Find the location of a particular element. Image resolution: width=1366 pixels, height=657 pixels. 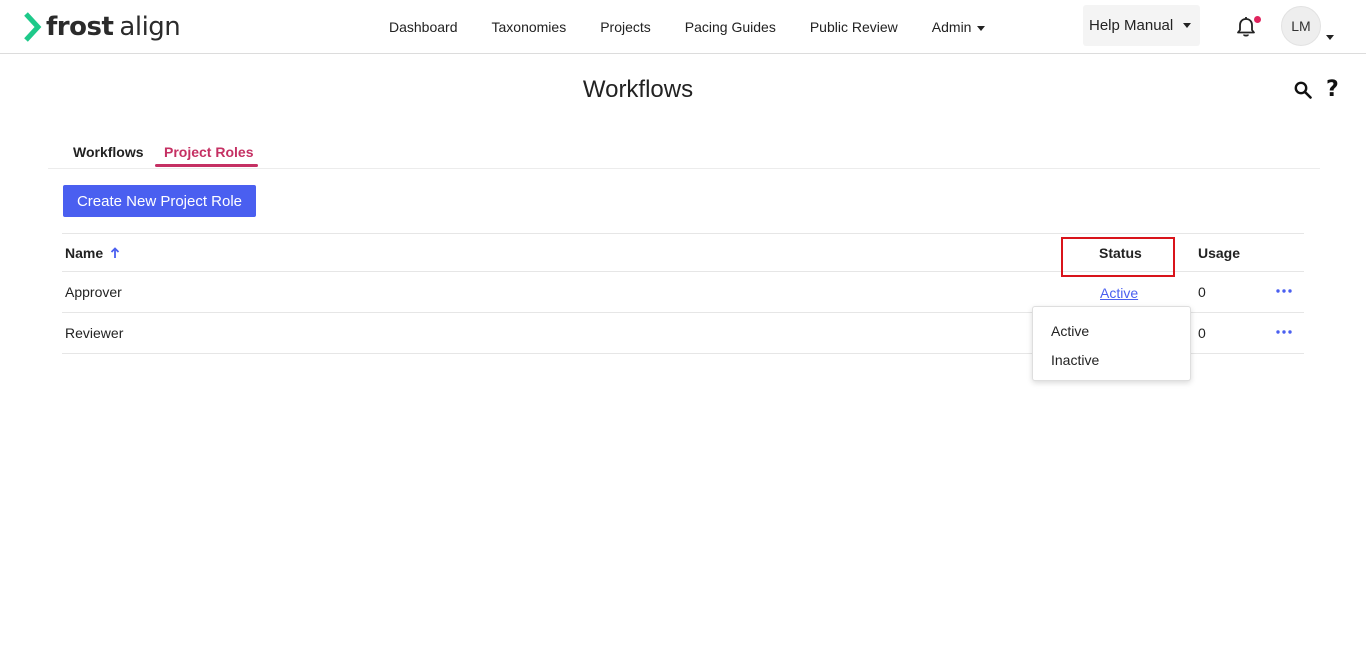

help-manual-button: Help Manual is located at coordinates (1141, 25).